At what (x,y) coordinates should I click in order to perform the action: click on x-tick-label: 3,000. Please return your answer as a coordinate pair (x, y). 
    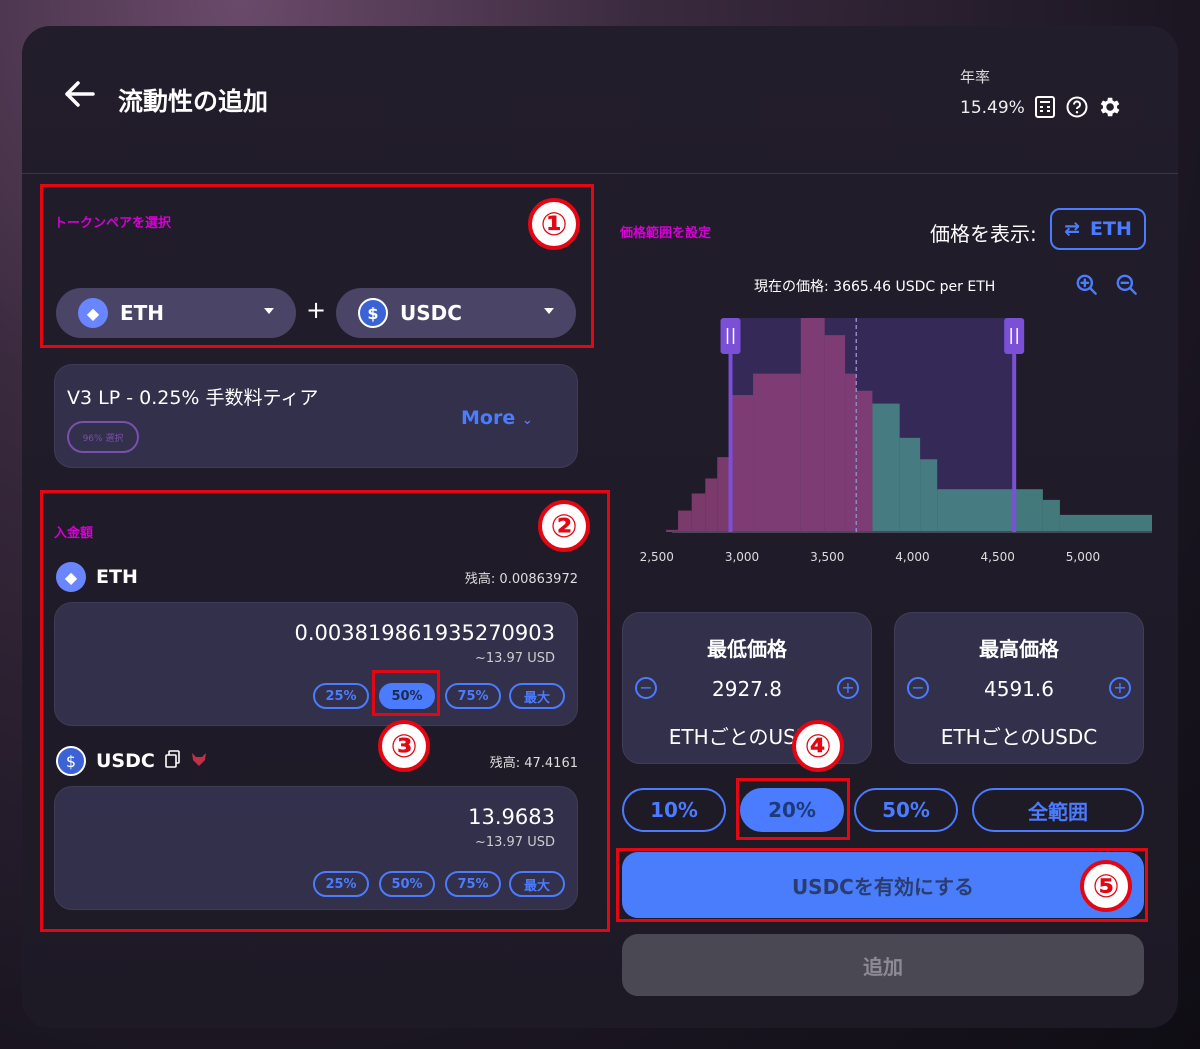
    Looking at the image, I should click on (742, 557).